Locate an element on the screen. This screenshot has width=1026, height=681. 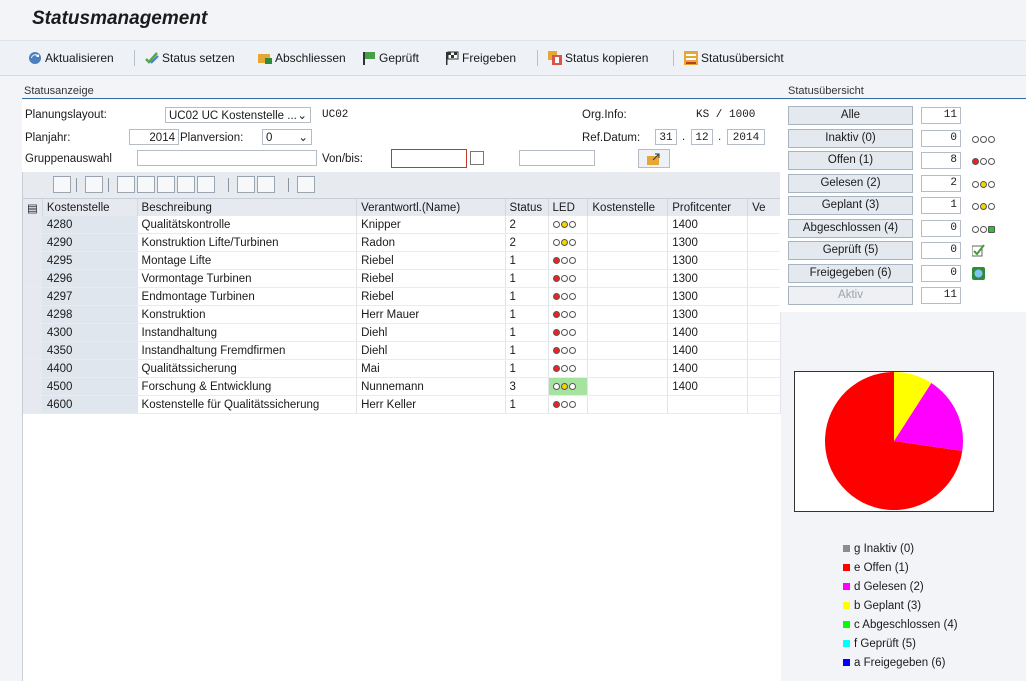
planning-layout-code: UC02 is located at coordinates (335, 115).